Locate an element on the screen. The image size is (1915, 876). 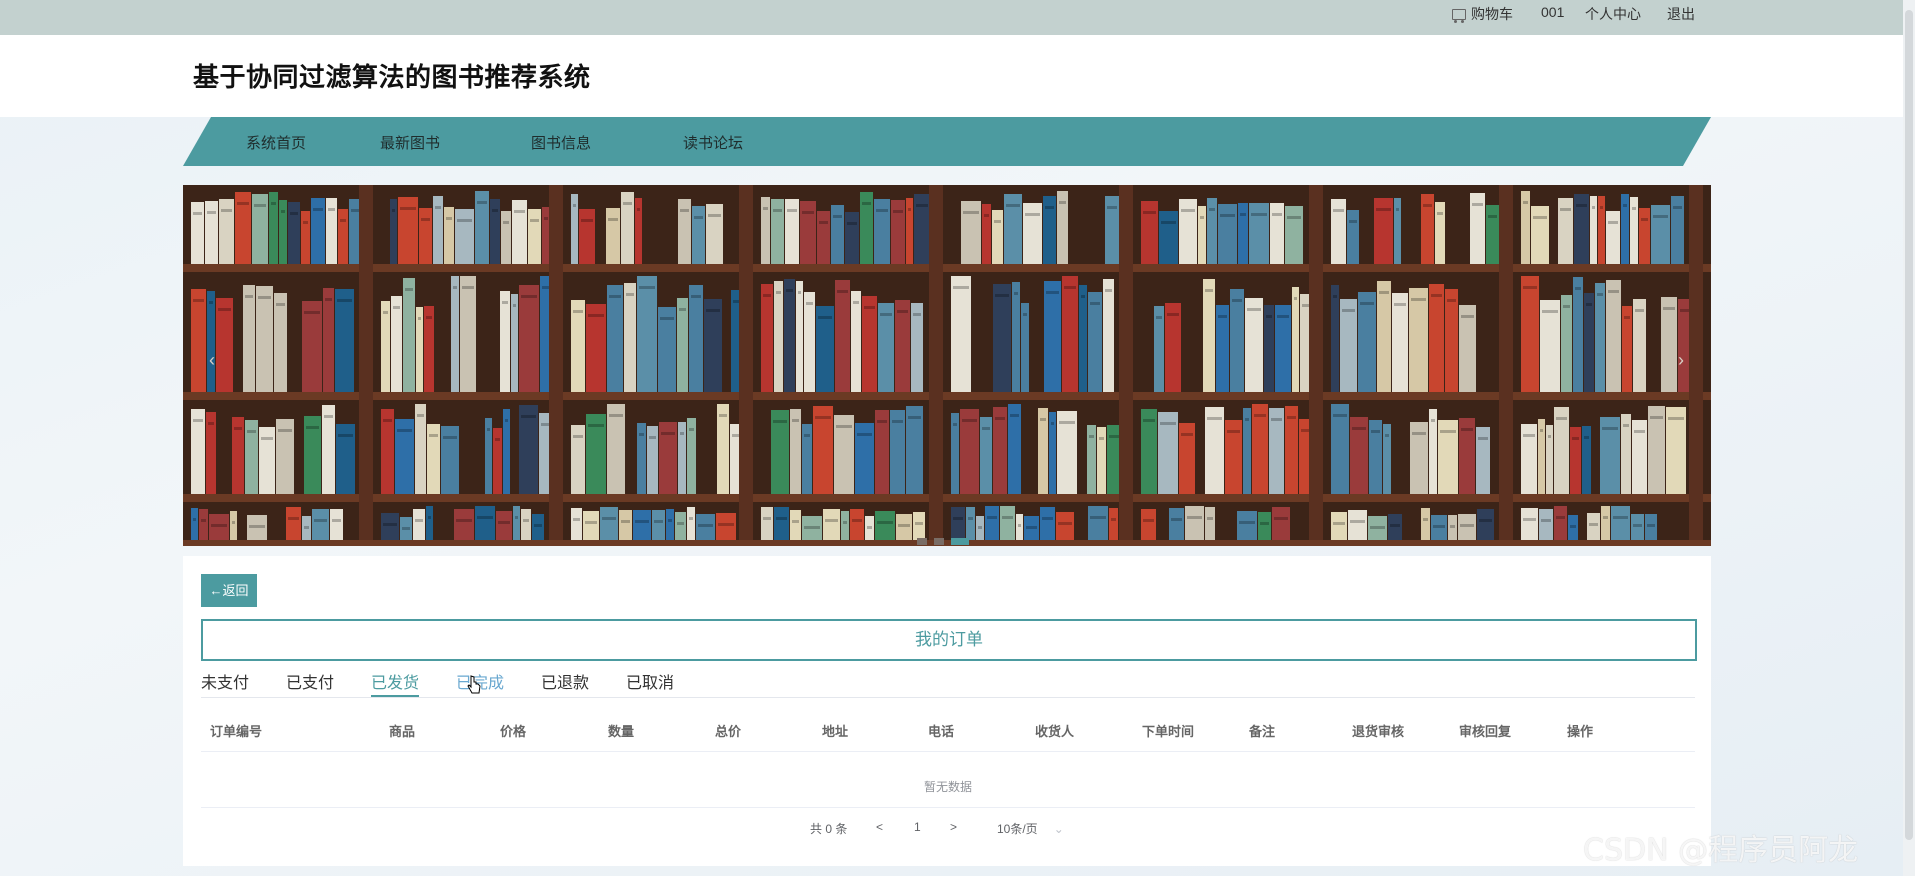
nav-item-book-info: 图书信息 is located at coordinates (561, 142).